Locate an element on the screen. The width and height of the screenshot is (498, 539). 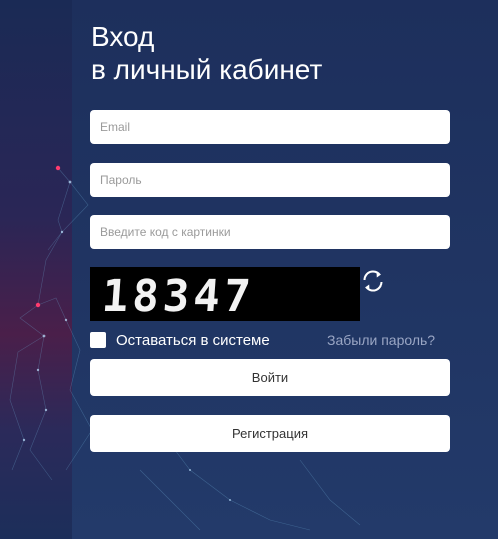
remember-me-label: Оставаться в системе is located at coordinates (193, 340).